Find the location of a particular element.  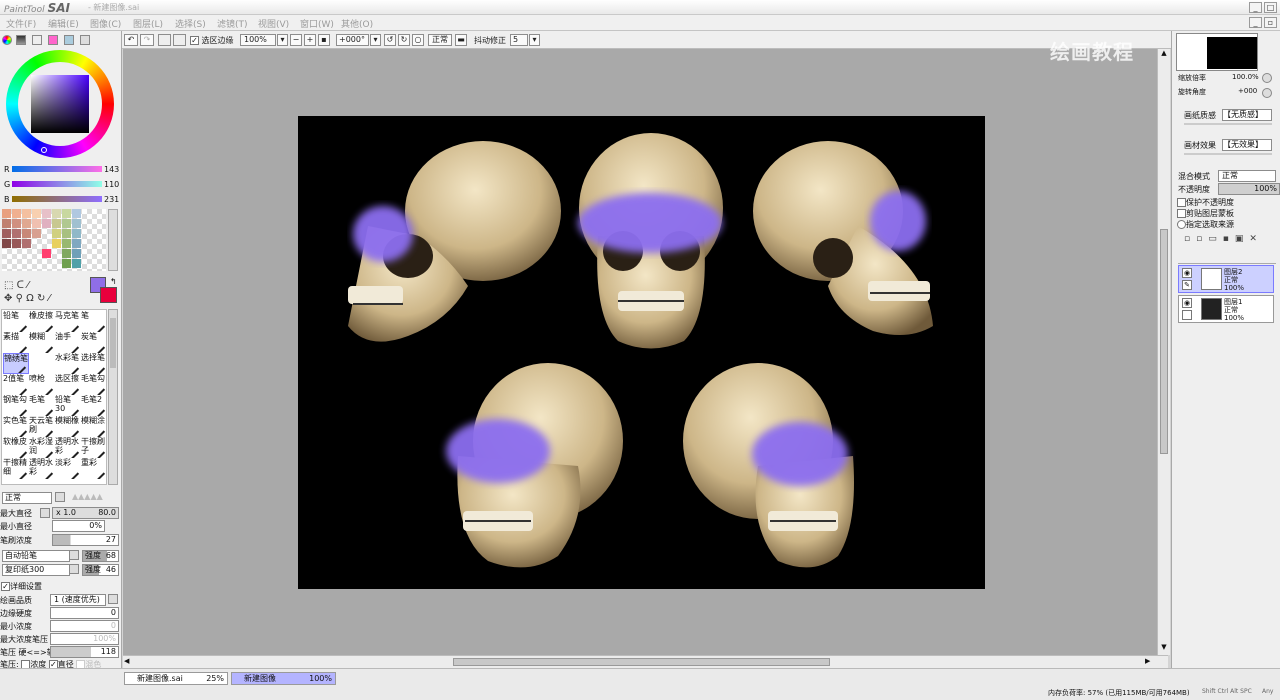

paper-texture-select: 【无质感】 is located at coordinates (1247, 115).